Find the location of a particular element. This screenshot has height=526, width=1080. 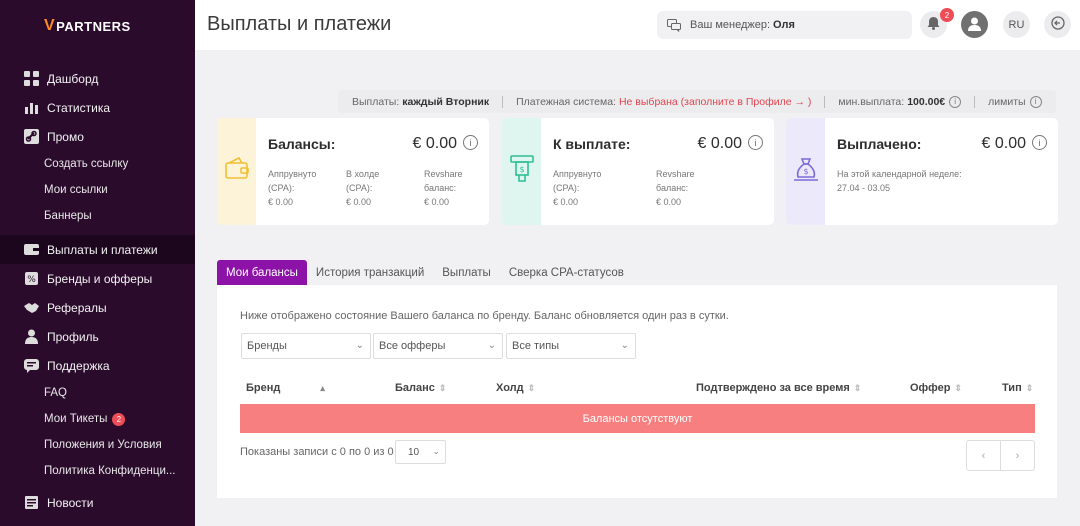

next-page-button: › is located at coordinates (1017, 455).